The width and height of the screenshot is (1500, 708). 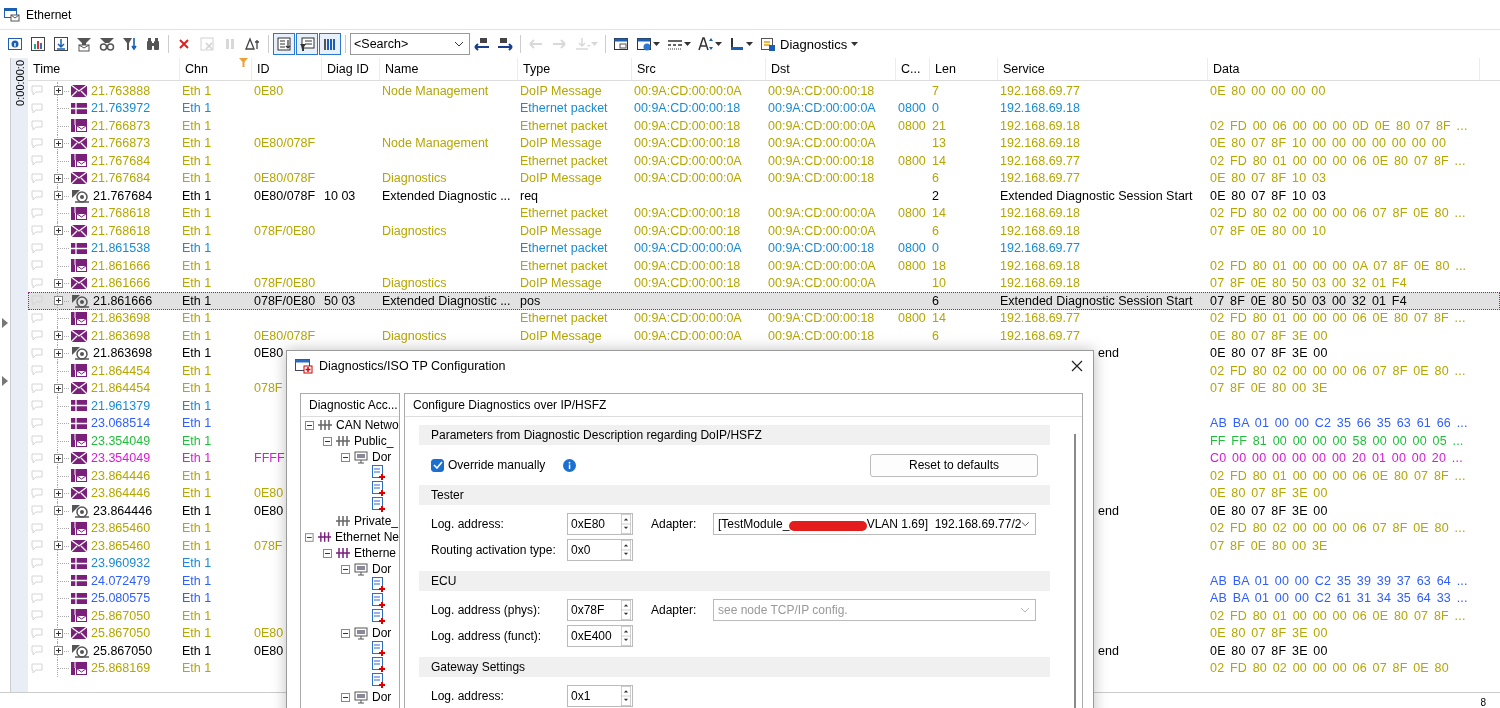 What do you see at coordinates (530, 300) in the screenshot?
I see `table-cell: pos` at bounding box center [530, 300].